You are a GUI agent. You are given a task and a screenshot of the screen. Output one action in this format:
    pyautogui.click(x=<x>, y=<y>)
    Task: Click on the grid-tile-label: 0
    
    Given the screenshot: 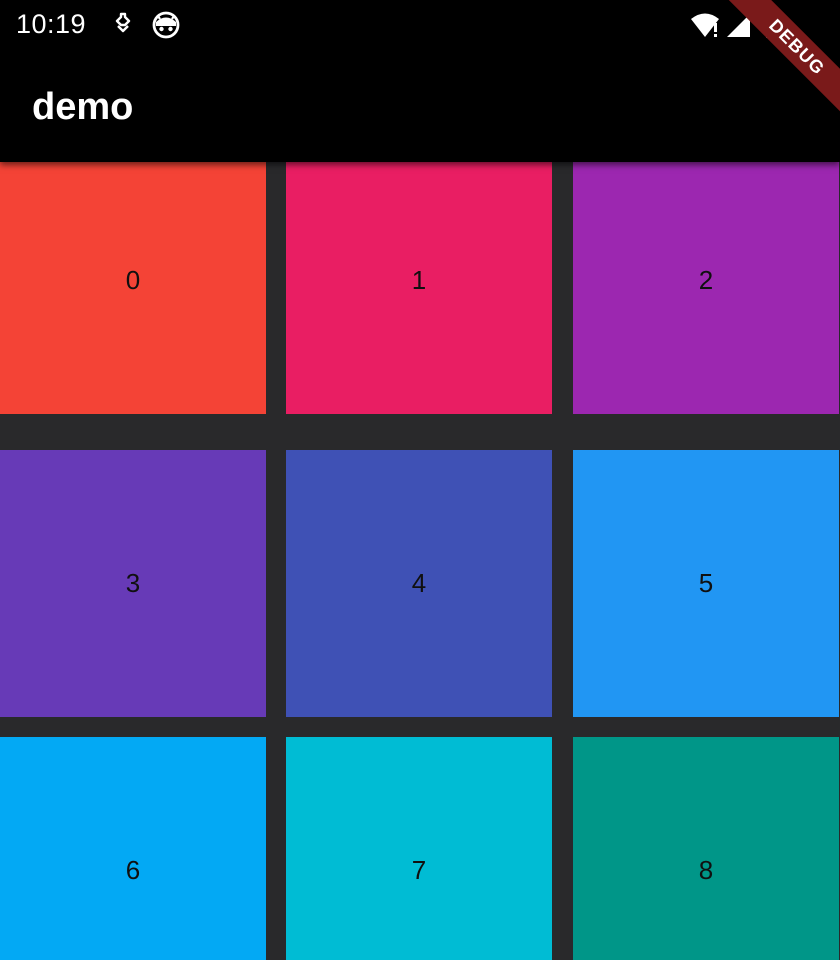 What is the action you would take?
    pyautogui.click(x=133, y=280)
    